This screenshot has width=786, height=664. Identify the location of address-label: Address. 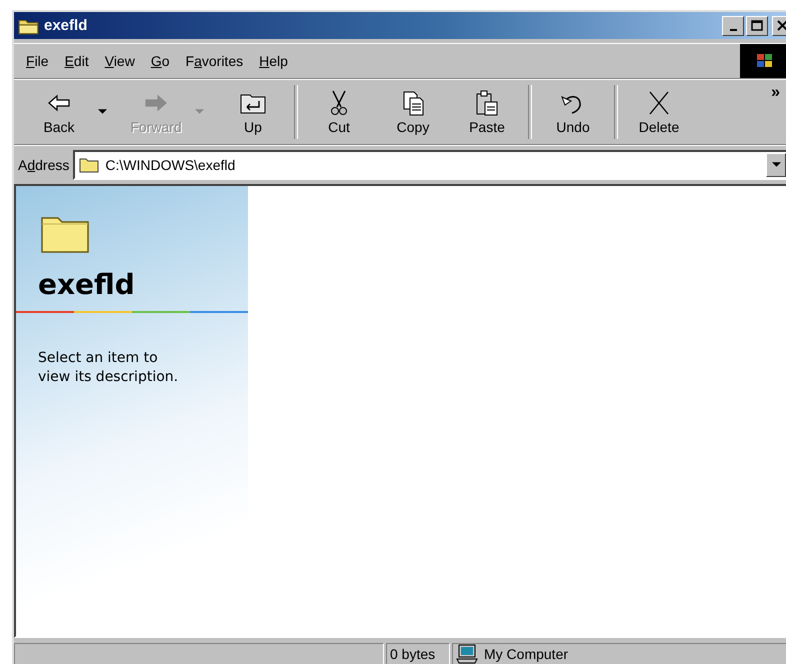
(44, 165).